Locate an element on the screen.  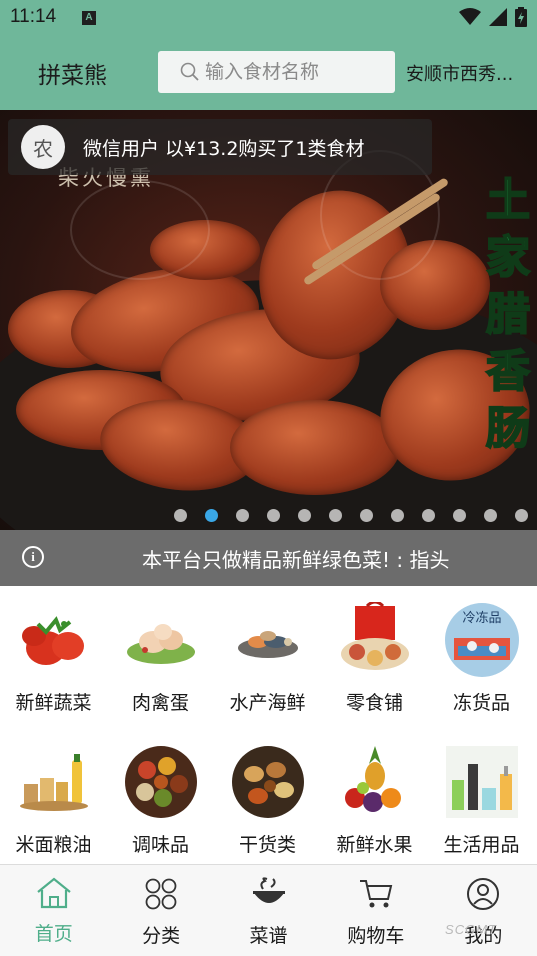
tab-category: 分类 is located at coordinates (160, 910).